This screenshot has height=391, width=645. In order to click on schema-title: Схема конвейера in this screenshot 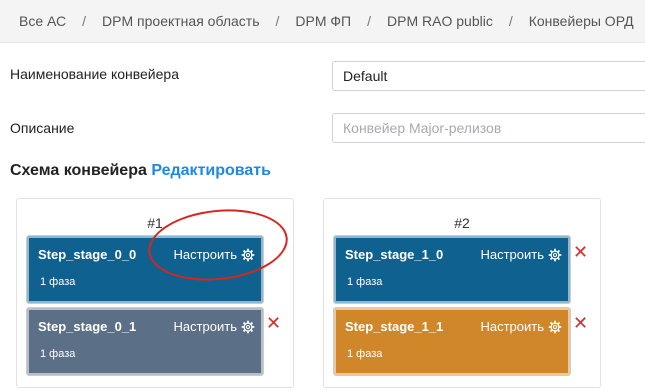, I will do `click(78, 170)`.